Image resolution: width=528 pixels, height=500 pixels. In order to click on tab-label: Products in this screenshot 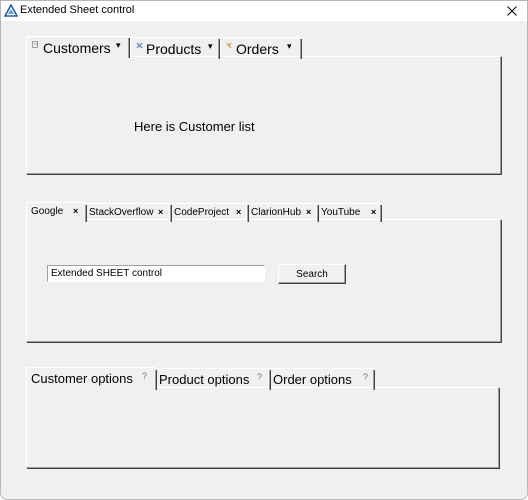, I will do `click(174, 49)`.